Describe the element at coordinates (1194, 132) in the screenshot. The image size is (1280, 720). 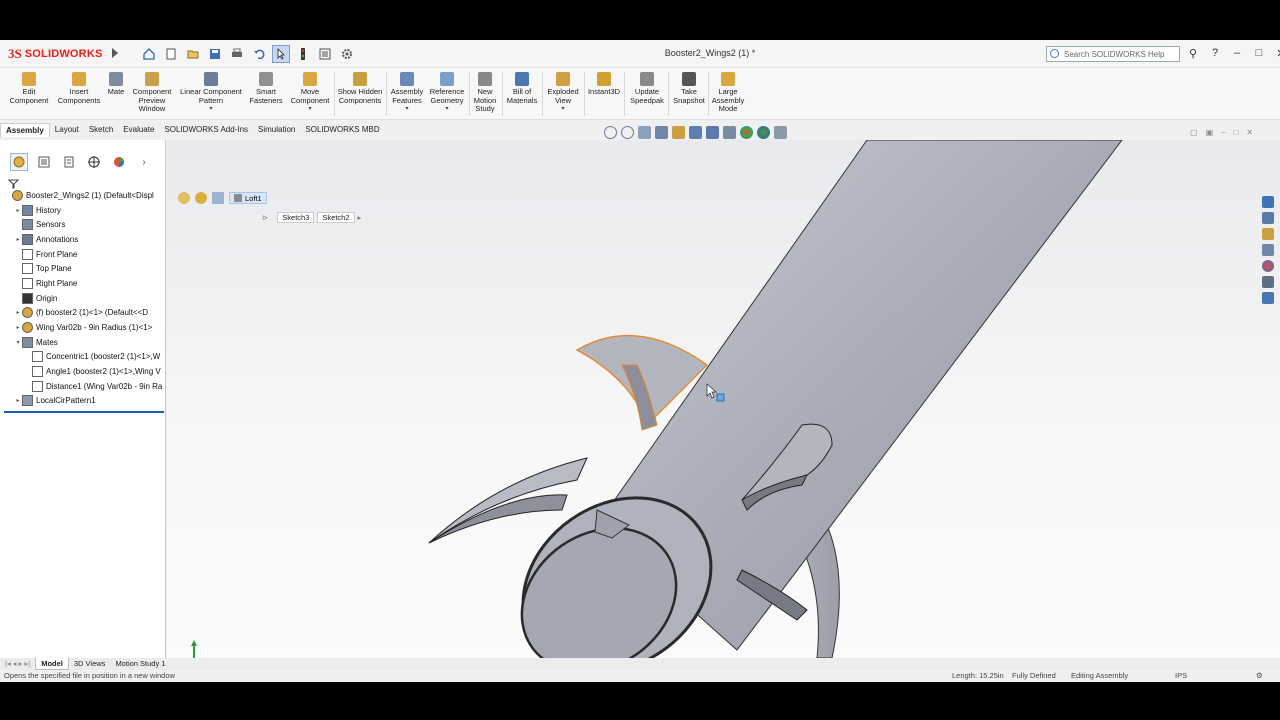
I see `viewport-restore-icon: ▢` at that location.